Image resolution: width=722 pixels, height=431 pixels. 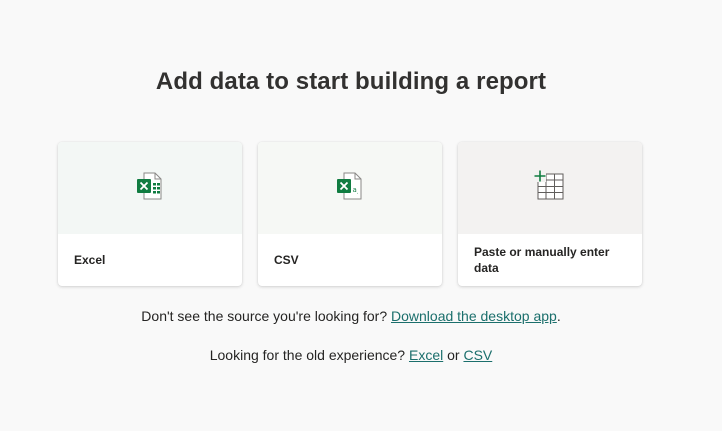 I want to click on paste-card-preview, so click(x=550, y=188).